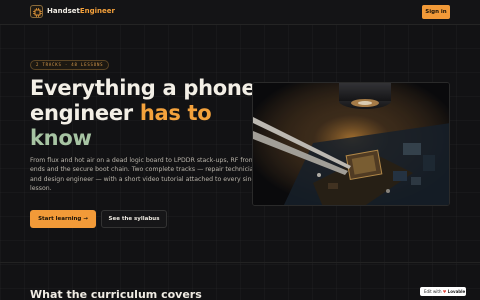 The width and height of the screenshot is (480, 300). I want to click on start-learning-label: Start learning, so click(60, 219).